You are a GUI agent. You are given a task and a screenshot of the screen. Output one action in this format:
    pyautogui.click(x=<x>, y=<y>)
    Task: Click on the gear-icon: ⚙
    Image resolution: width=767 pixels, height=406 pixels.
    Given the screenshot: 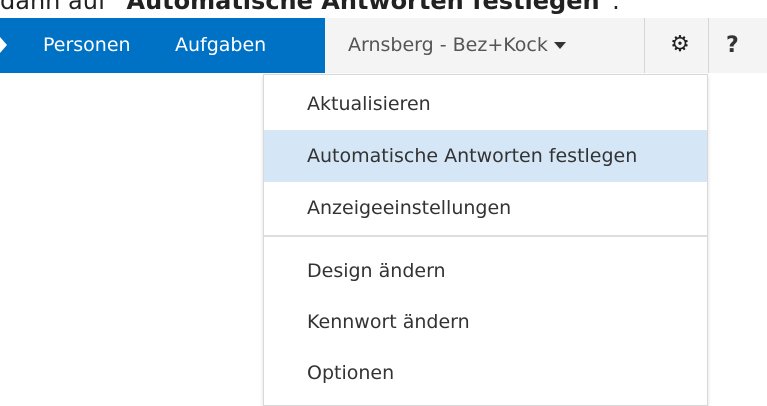 What is the action you would take?
    pyautogui.click(x=680, y=44)
    